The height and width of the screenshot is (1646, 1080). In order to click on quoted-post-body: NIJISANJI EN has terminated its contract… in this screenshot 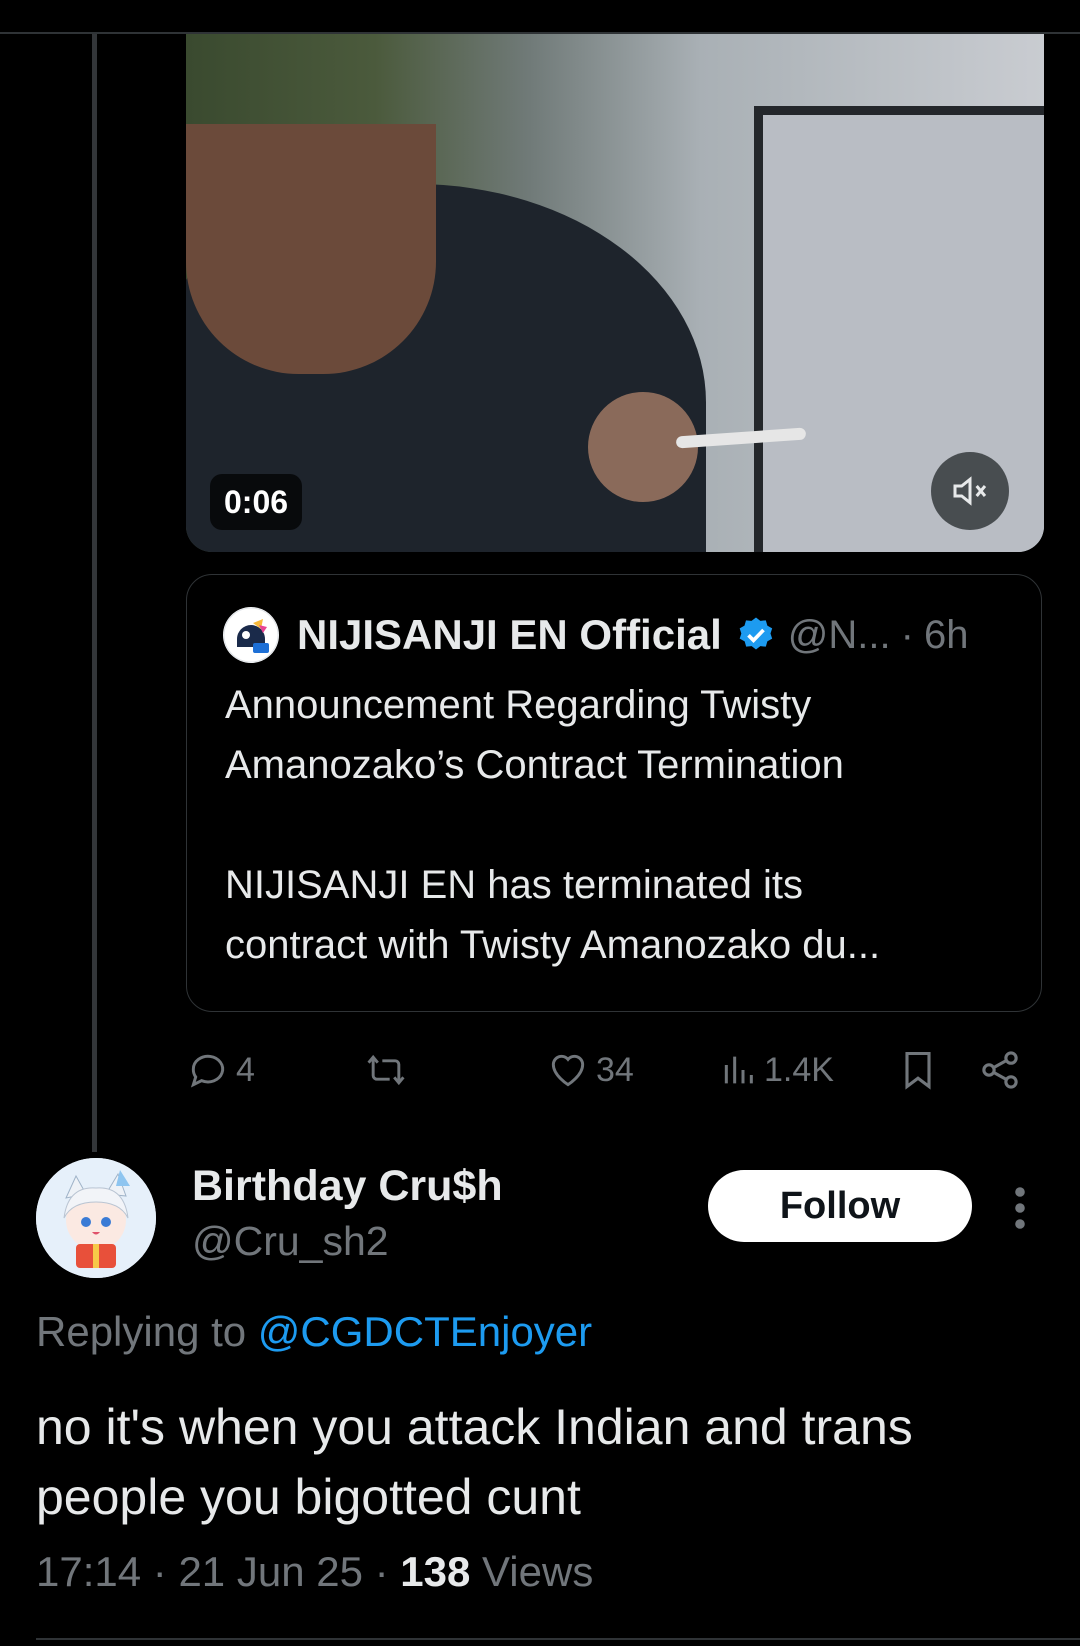, I will do `click(625, 915)`.